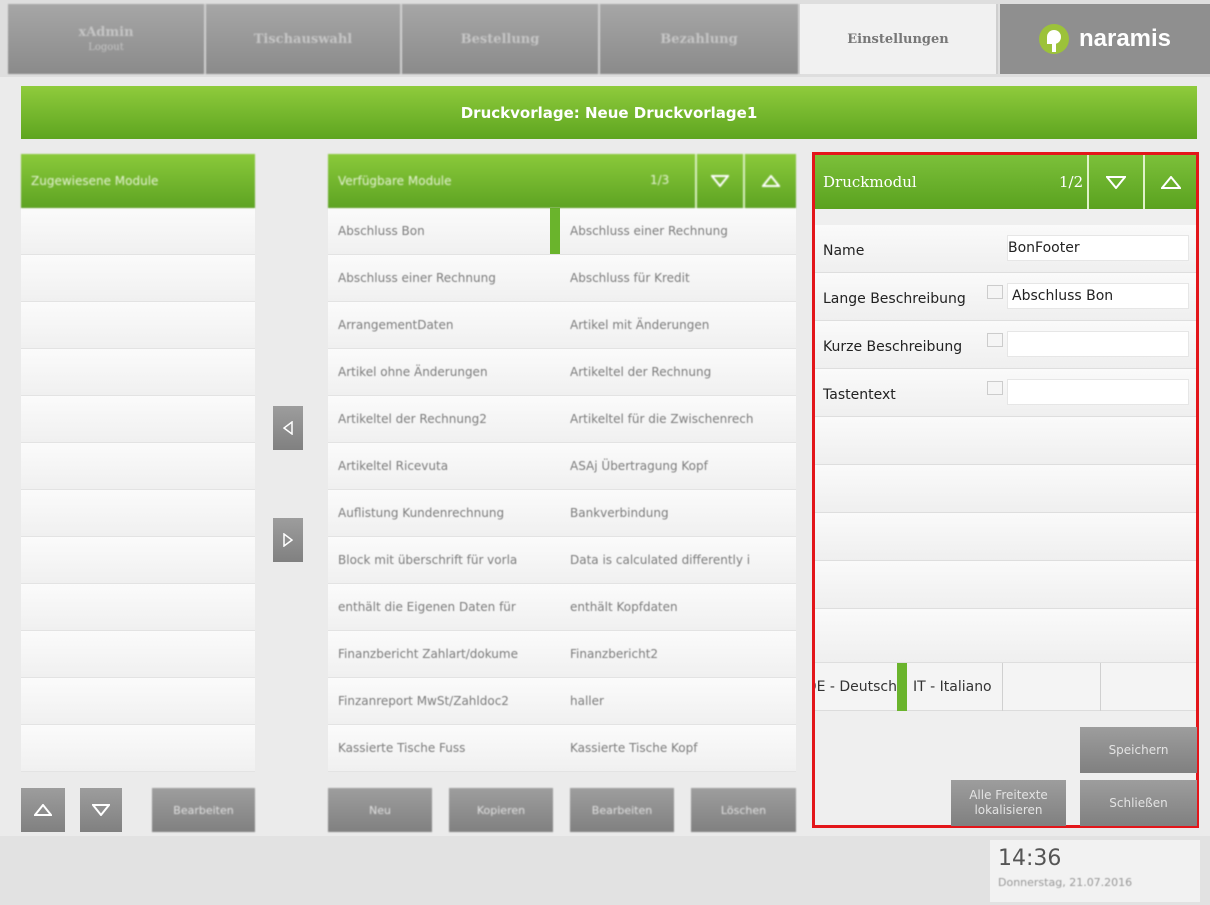 The height and width of the screenshot is (905, 1210). I want to click on module-cell: haller, so click(678, 701).